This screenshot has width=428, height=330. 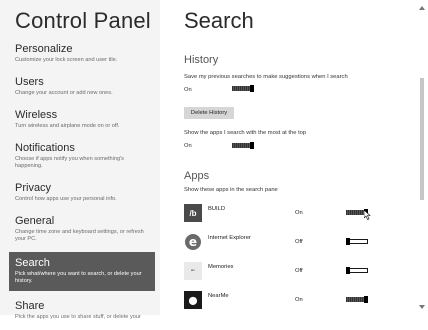 I want to click on scrollbar-thumb, so click(x=422, y=139).